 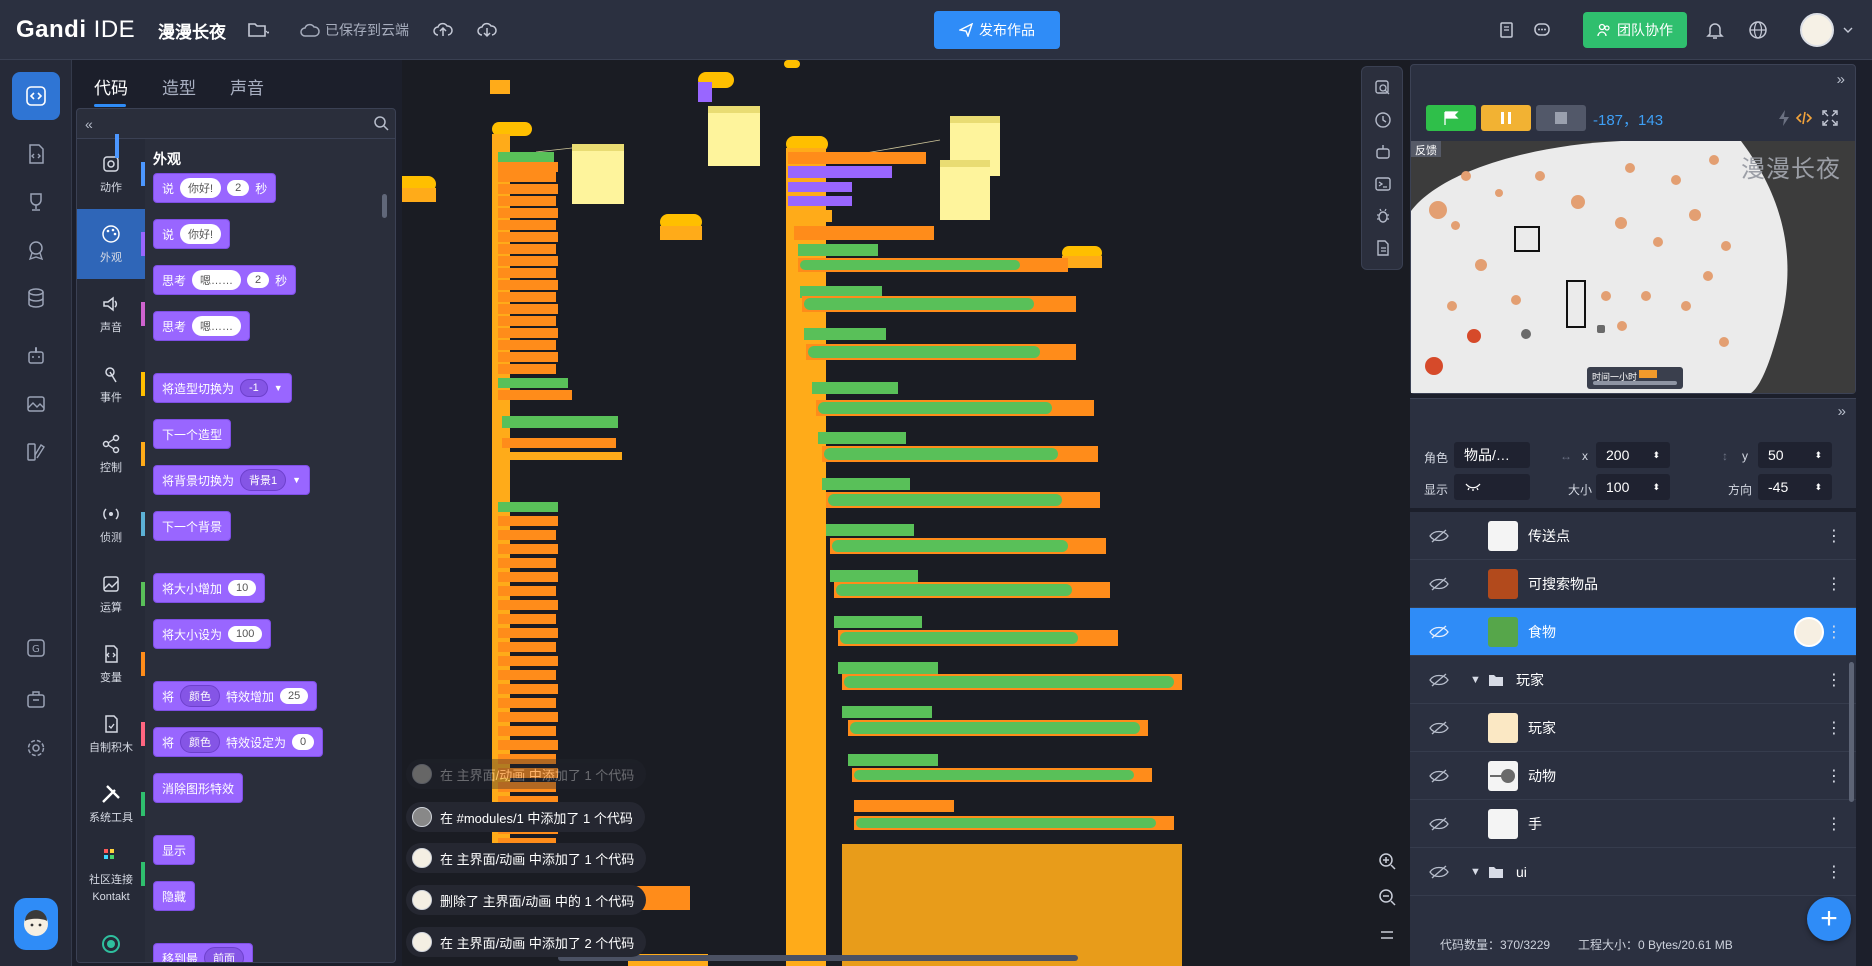 What do you see at coordinates (1383, 88) in the screenshot?
I see `search-code-icon` at bounding box center [1383, 88].